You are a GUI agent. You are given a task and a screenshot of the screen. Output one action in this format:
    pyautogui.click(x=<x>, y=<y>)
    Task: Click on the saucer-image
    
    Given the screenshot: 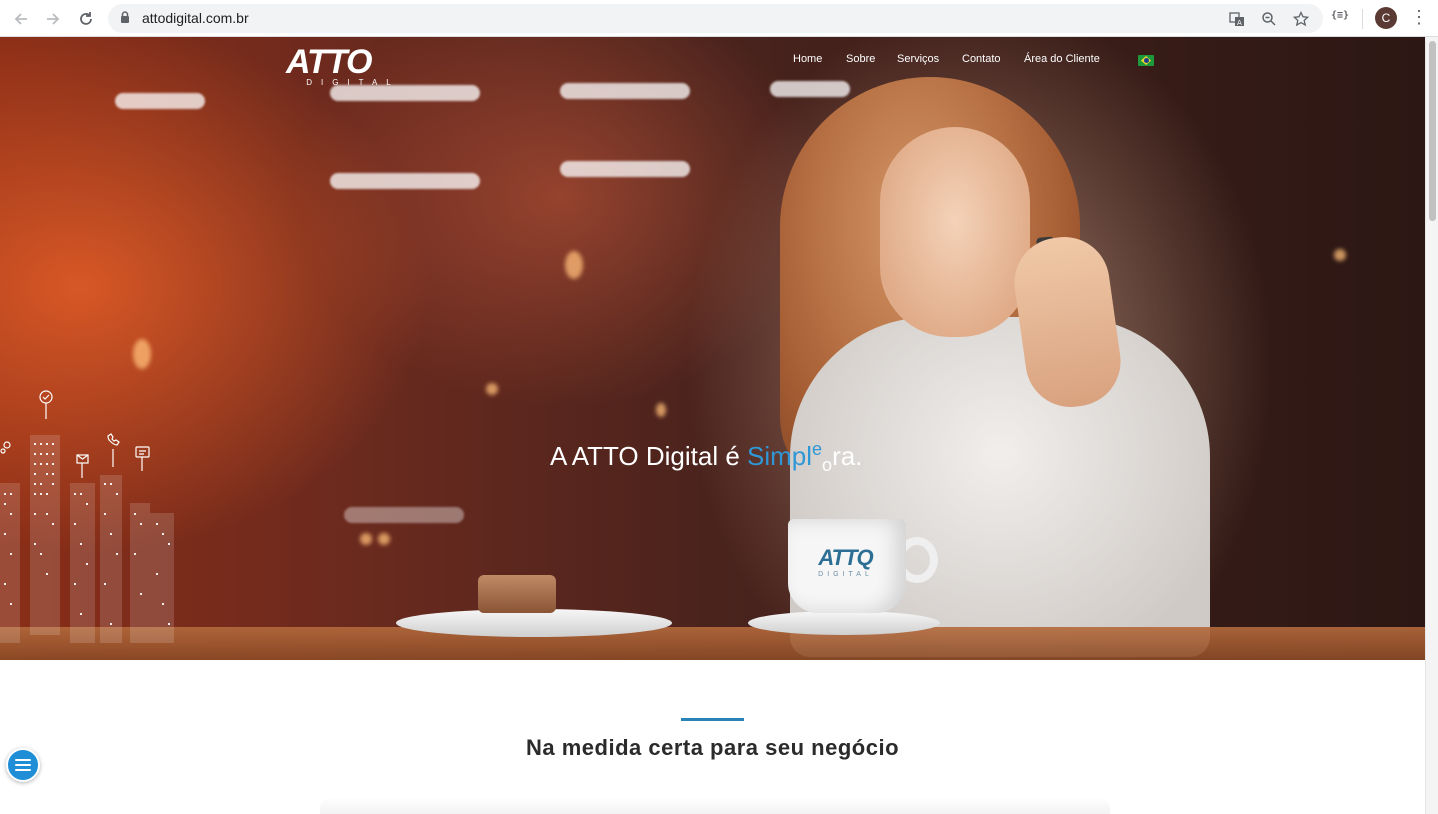 What is the action you would take?
    pyautogui.click(x=844, y=623)
    